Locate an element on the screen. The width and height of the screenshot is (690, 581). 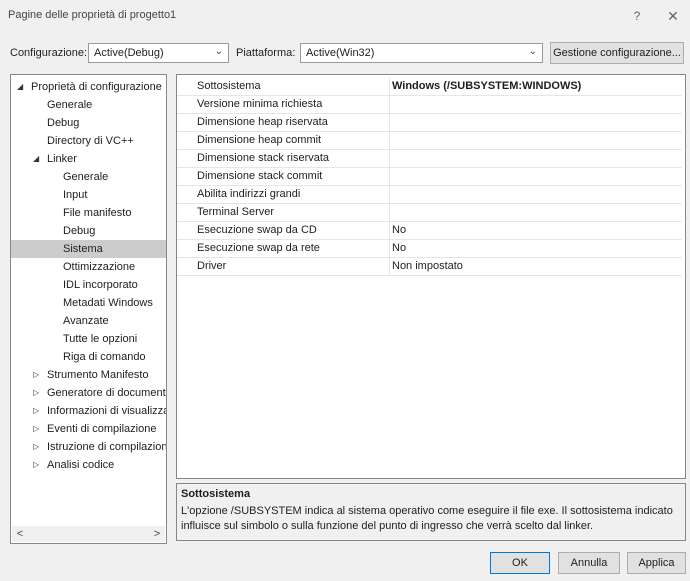
tree-item-linker-manifest: File manifesto is located at coordinates (88, 213).